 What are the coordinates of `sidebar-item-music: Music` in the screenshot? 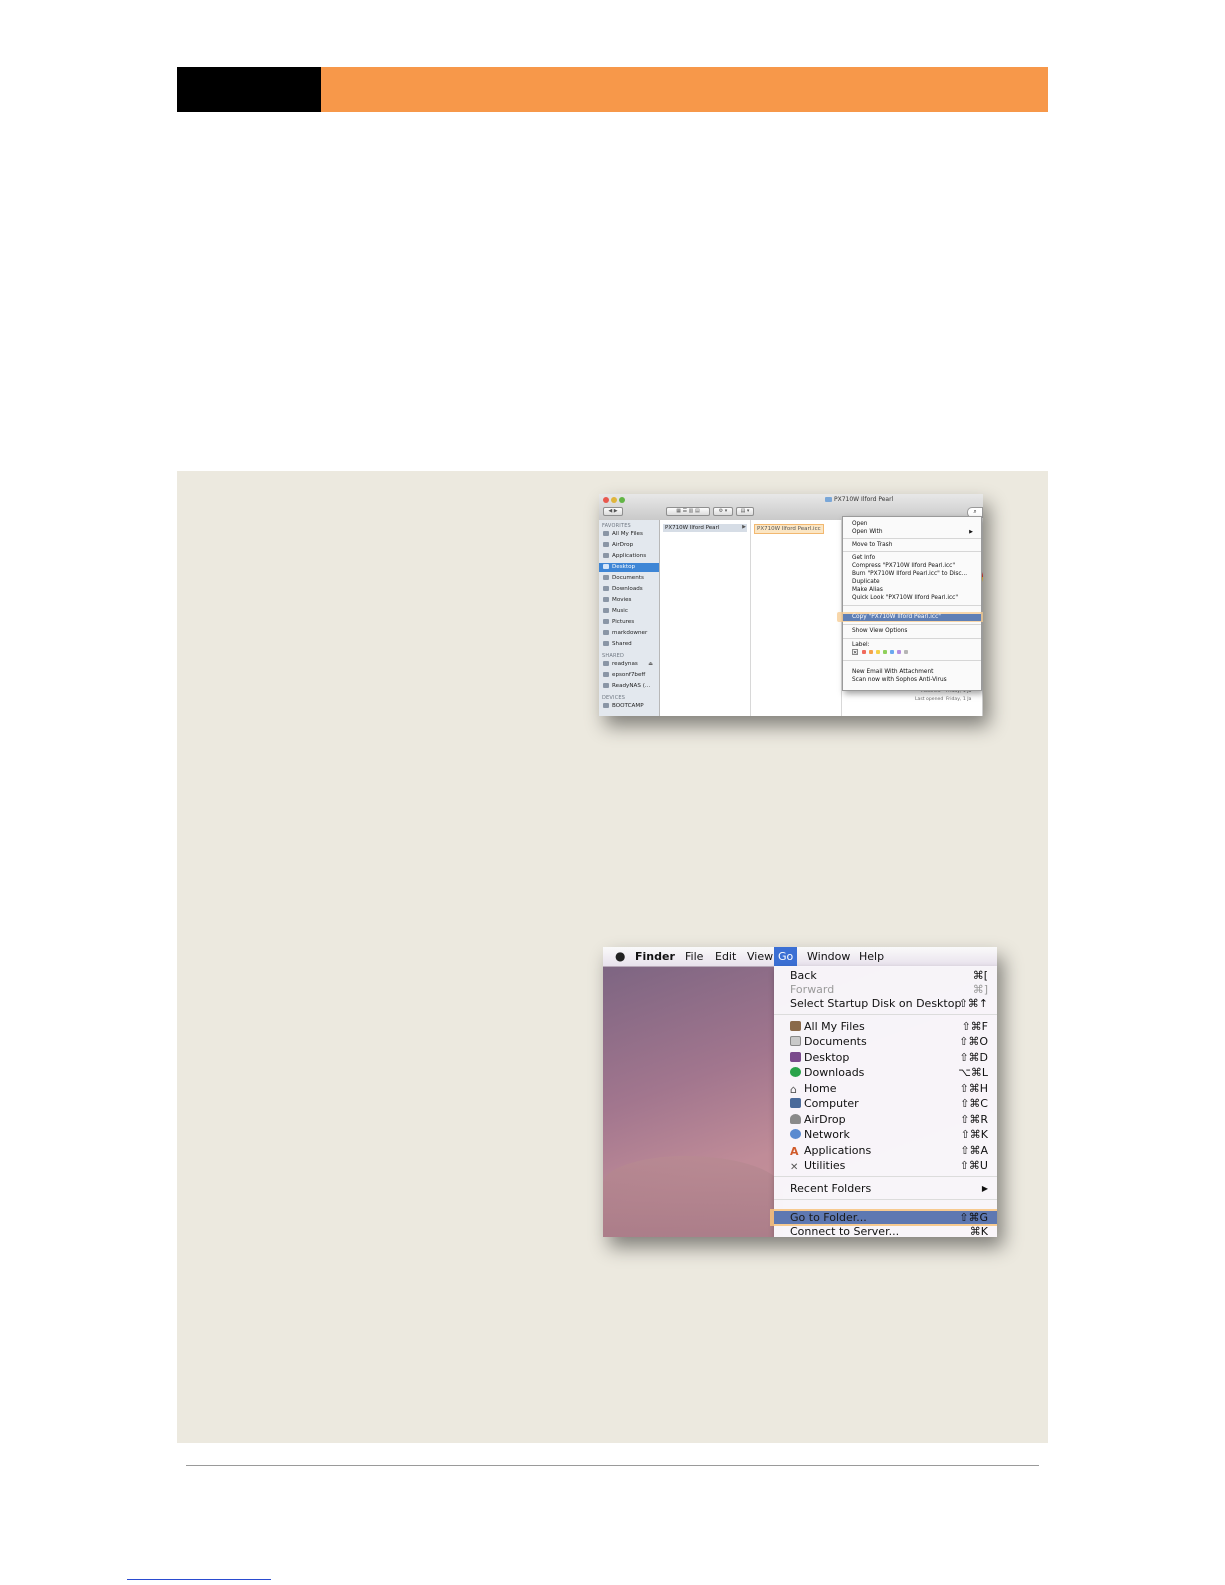 It's located at (629, 611).